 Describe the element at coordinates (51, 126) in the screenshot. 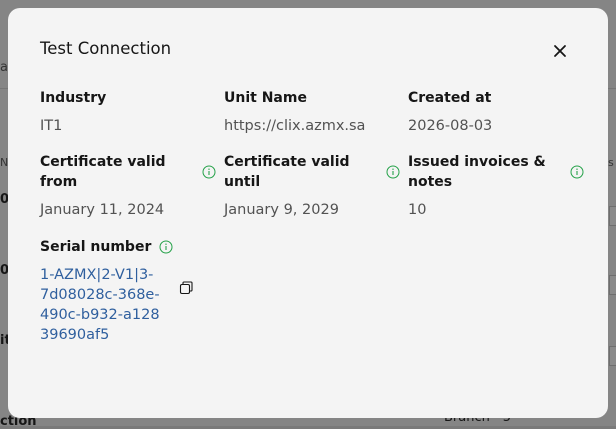

I see `field-value: IT1` at that location.